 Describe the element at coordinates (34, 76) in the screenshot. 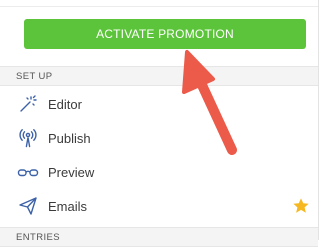

I see `section-title: SET UP` at that location.